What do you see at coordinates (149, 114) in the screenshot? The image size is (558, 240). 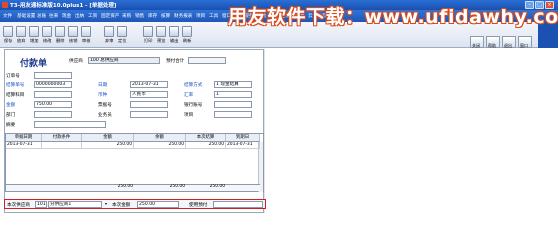 I see `salesman-field` at bounding box center [149, 114].